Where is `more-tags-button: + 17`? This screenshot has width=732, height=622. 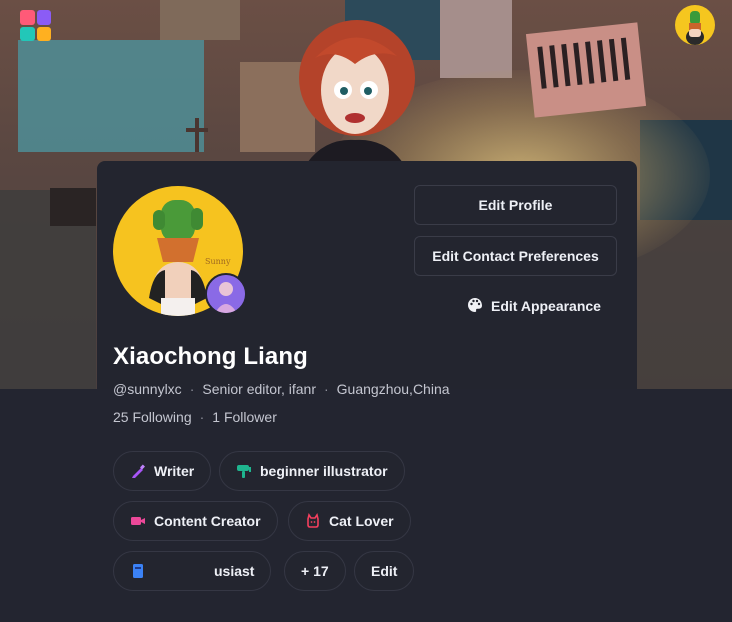
more-tags-button: + 17 is located at coordinates (315, 571).